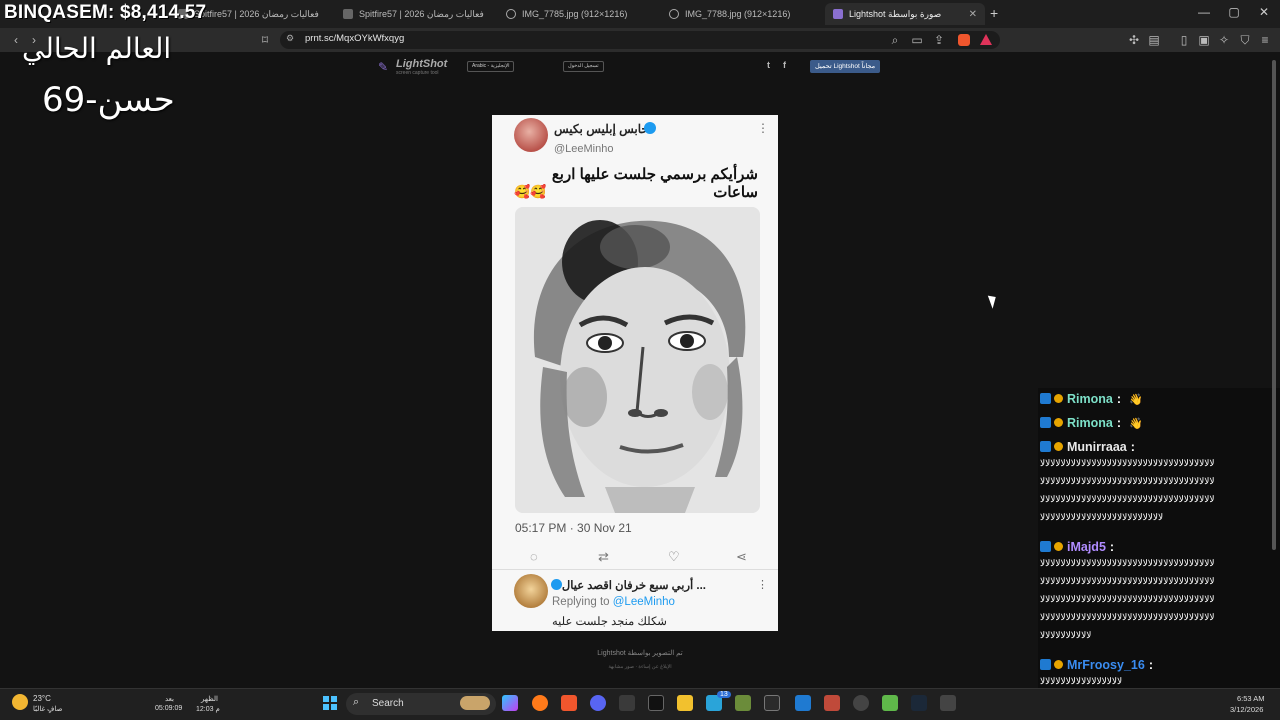  Describe the element at coordinates (1134, 40) in the screenshot. I see `extensions-icon: ✣` at that location.